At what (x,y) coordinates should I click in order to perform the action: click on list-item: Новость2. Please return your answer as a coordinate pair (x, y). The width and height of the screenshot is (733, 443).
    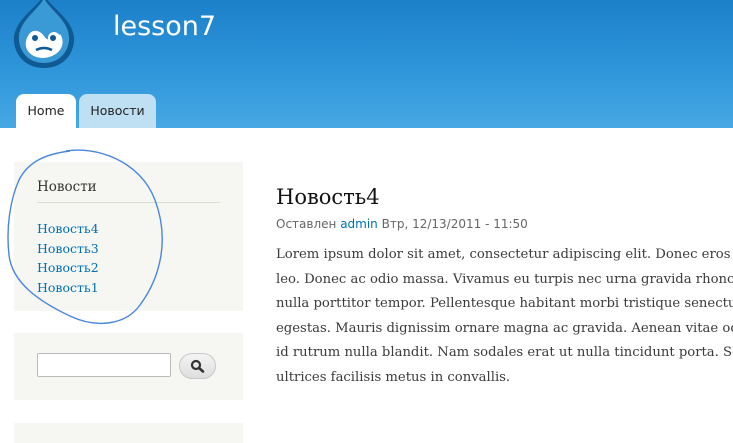
    Looking at the image, I should click on (68, 268).